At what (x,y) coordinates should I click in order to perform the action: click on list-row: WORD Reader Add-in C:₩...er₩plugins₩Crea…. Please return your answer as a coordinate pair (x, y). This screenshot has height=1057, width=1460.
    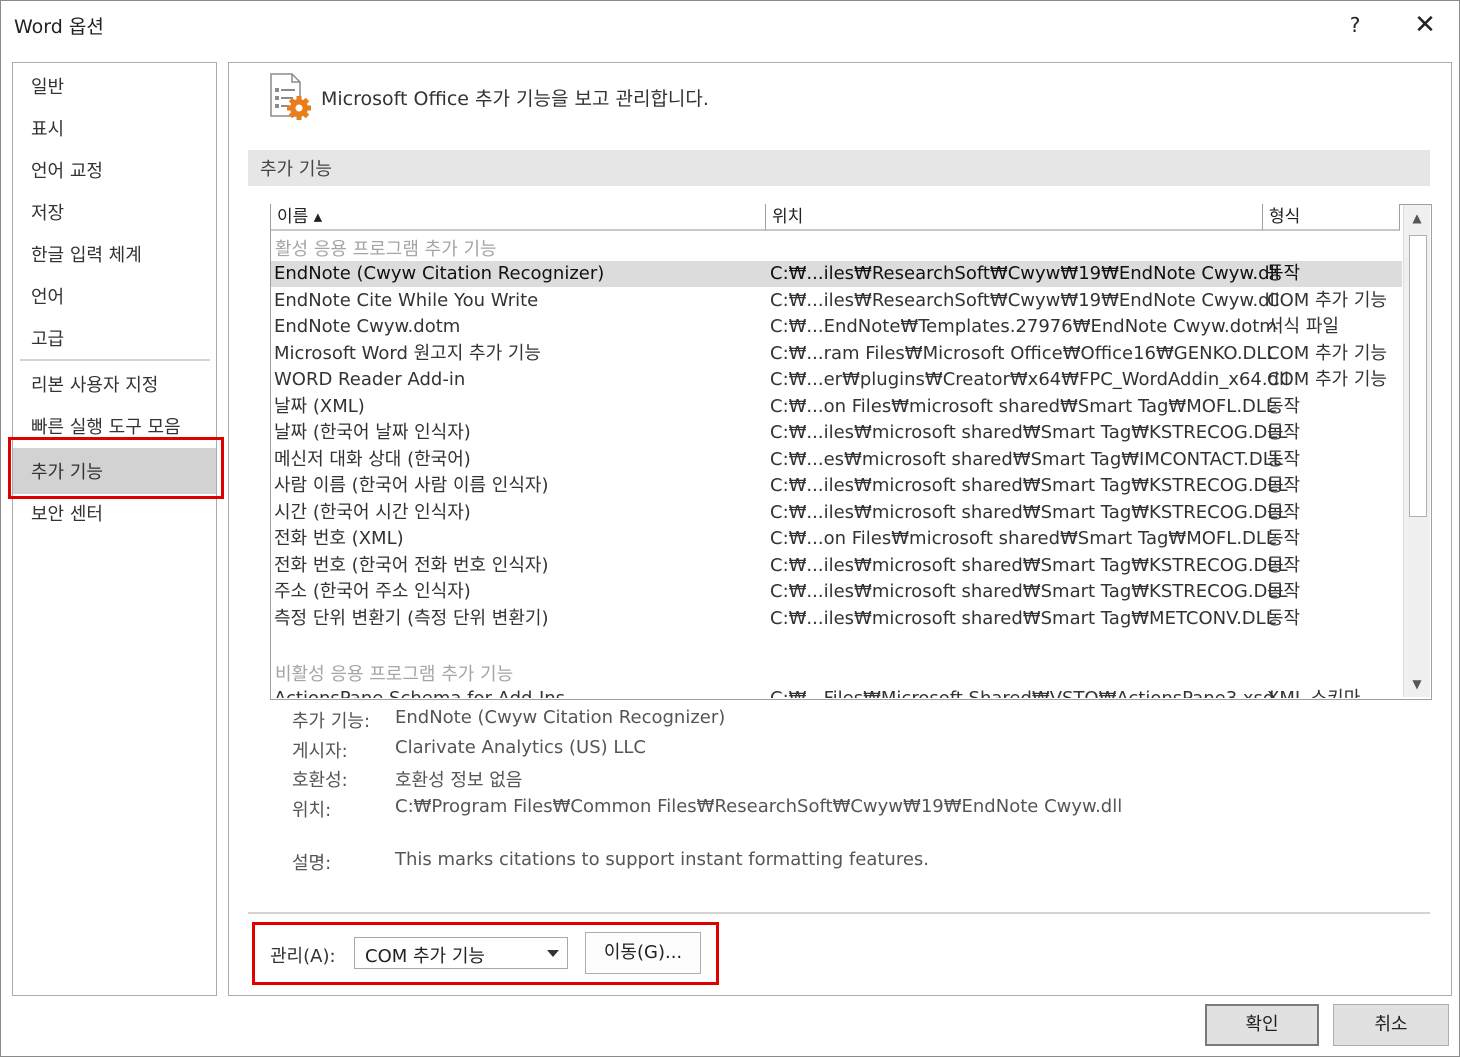
    Looking at the image, I should click on (836, 380).